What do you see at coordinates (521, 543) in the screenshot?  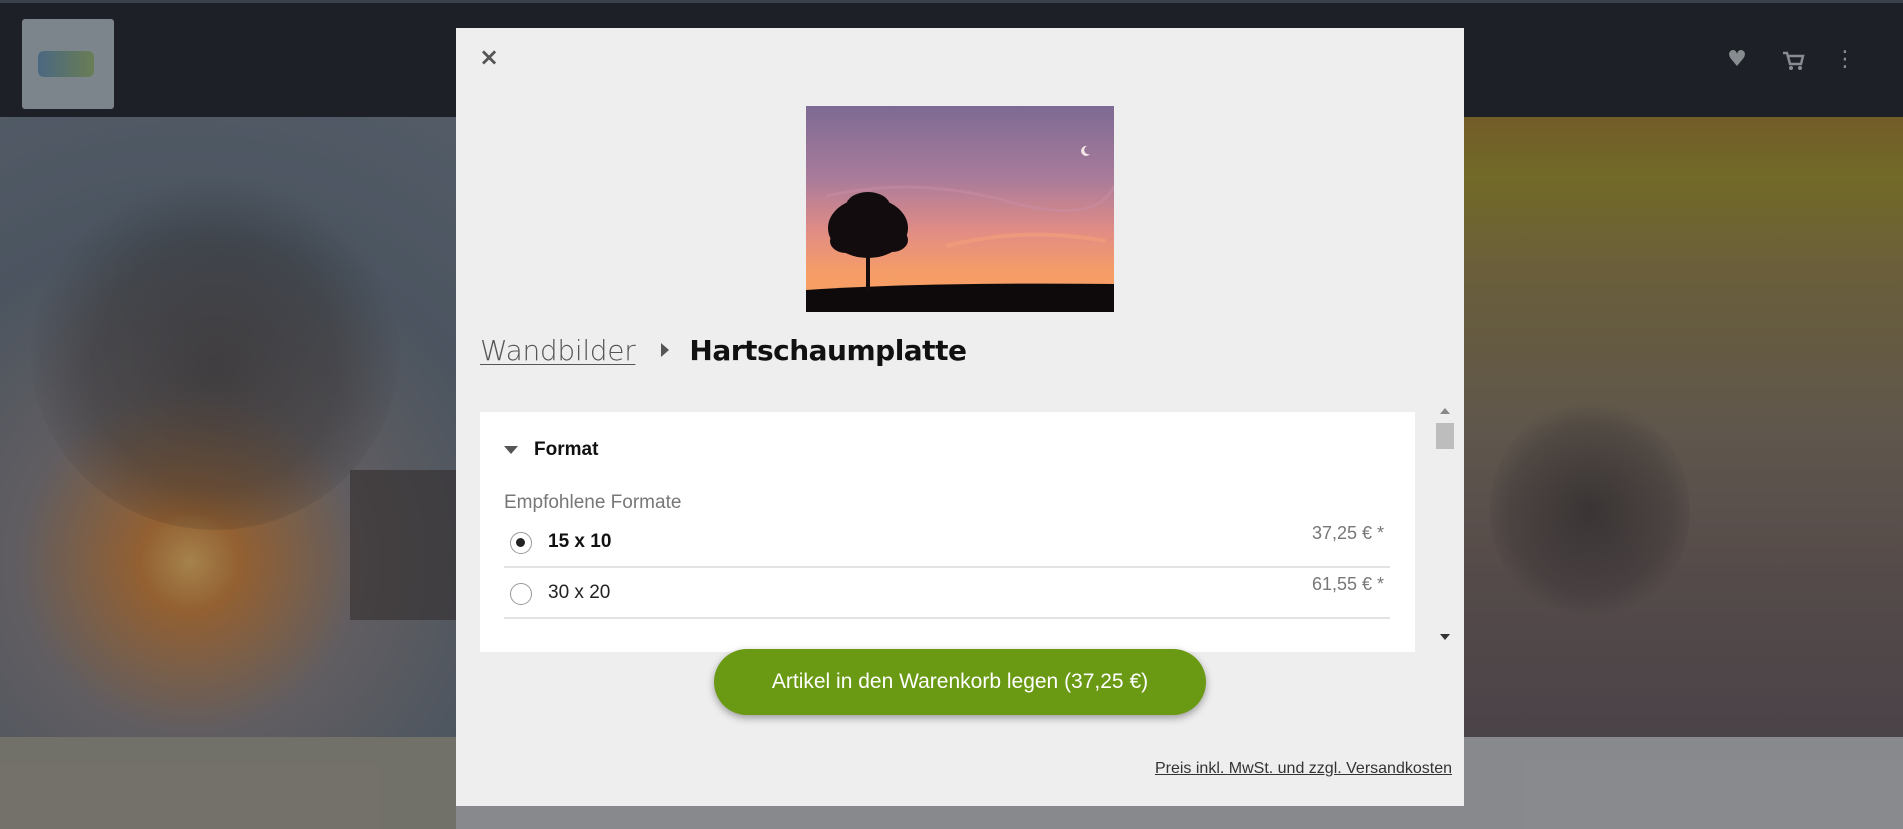 I see `radio-button-selected` at bounding box center [521, 543].